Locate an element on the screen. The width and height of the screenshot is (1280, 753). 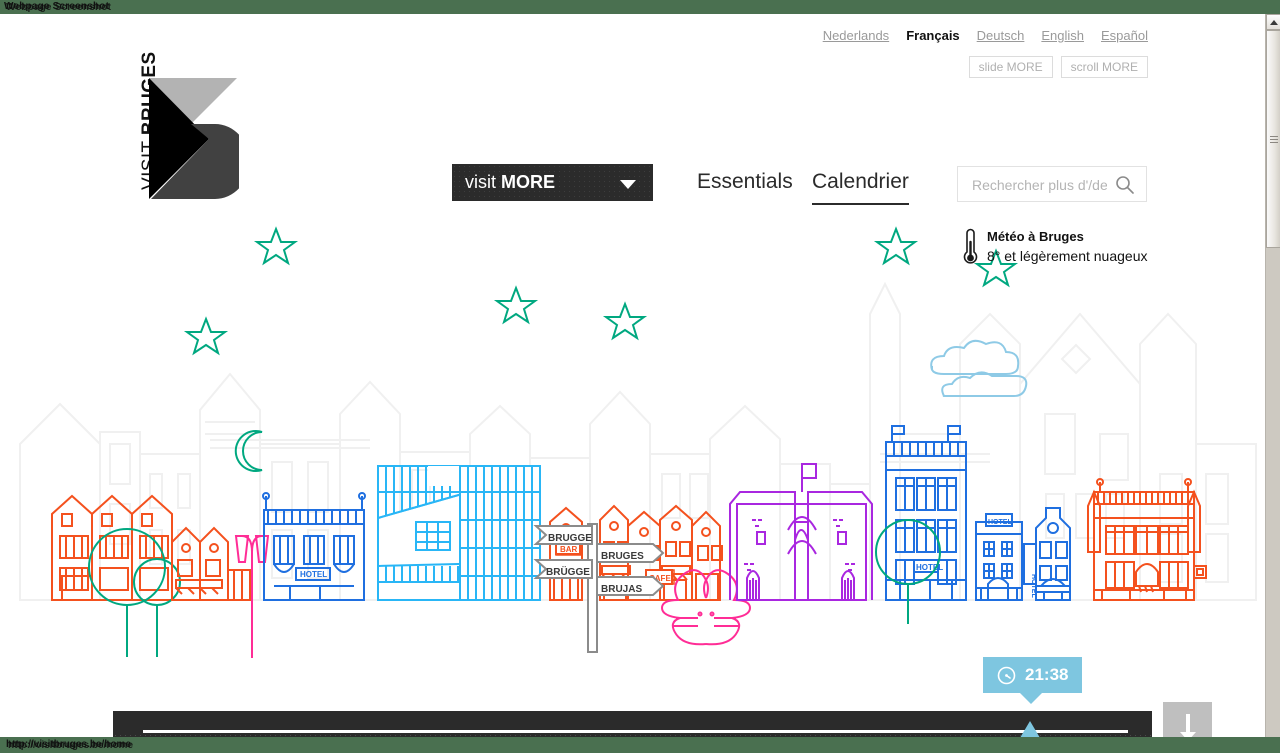
language-link-deutsch: Deutsch is located at coordinates (1001, 35).